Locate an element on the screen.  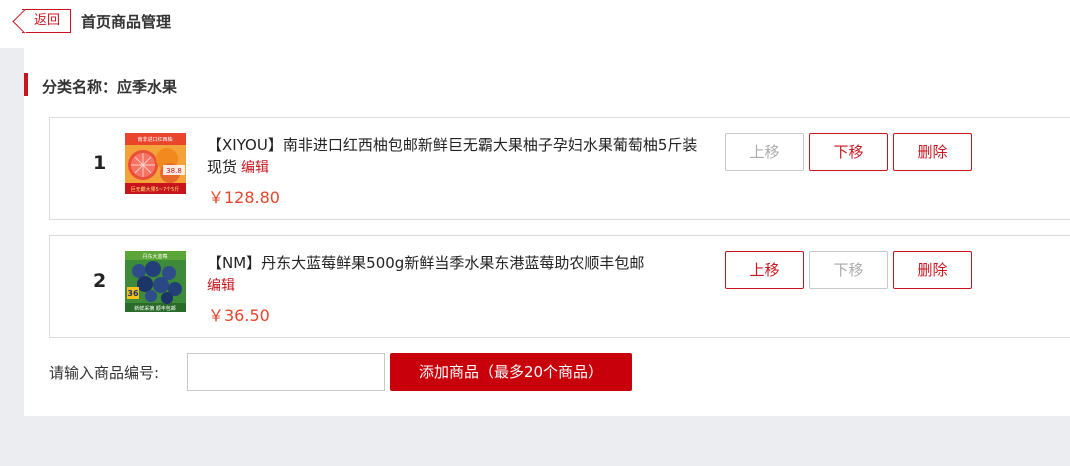
product-index: 2 is located at coordinates (100, 281).